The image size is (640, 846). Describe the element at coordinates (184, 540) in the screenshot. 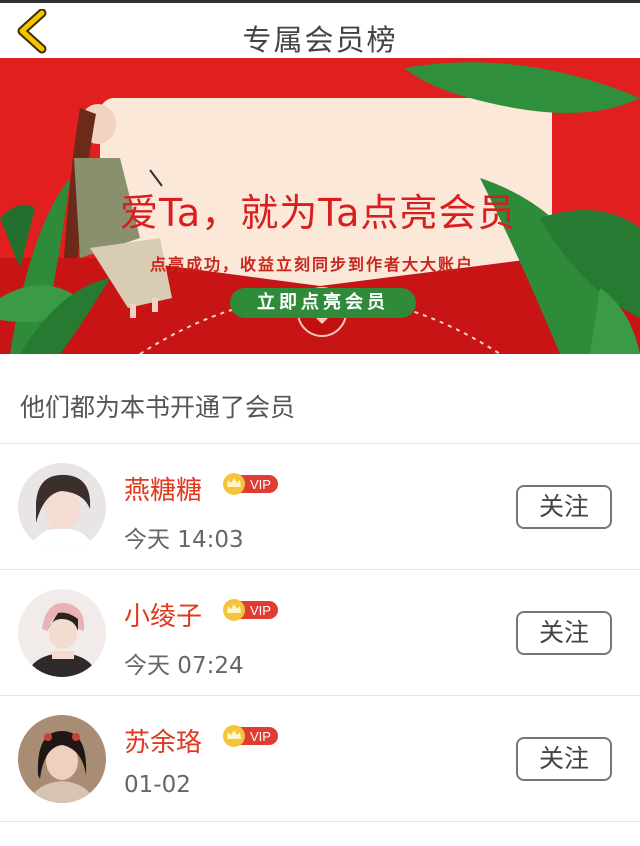

I see `member-time: 今天 14:03` at that location.